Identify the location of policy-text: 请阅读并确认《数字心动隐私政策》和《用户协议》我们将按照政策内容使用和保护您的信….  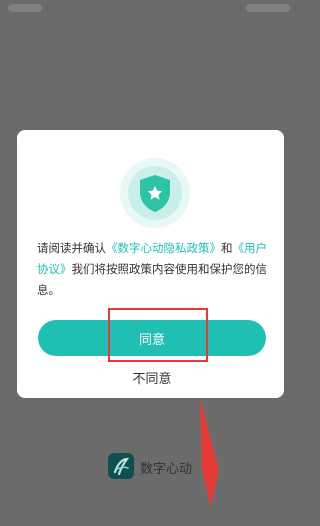
(153, 269).